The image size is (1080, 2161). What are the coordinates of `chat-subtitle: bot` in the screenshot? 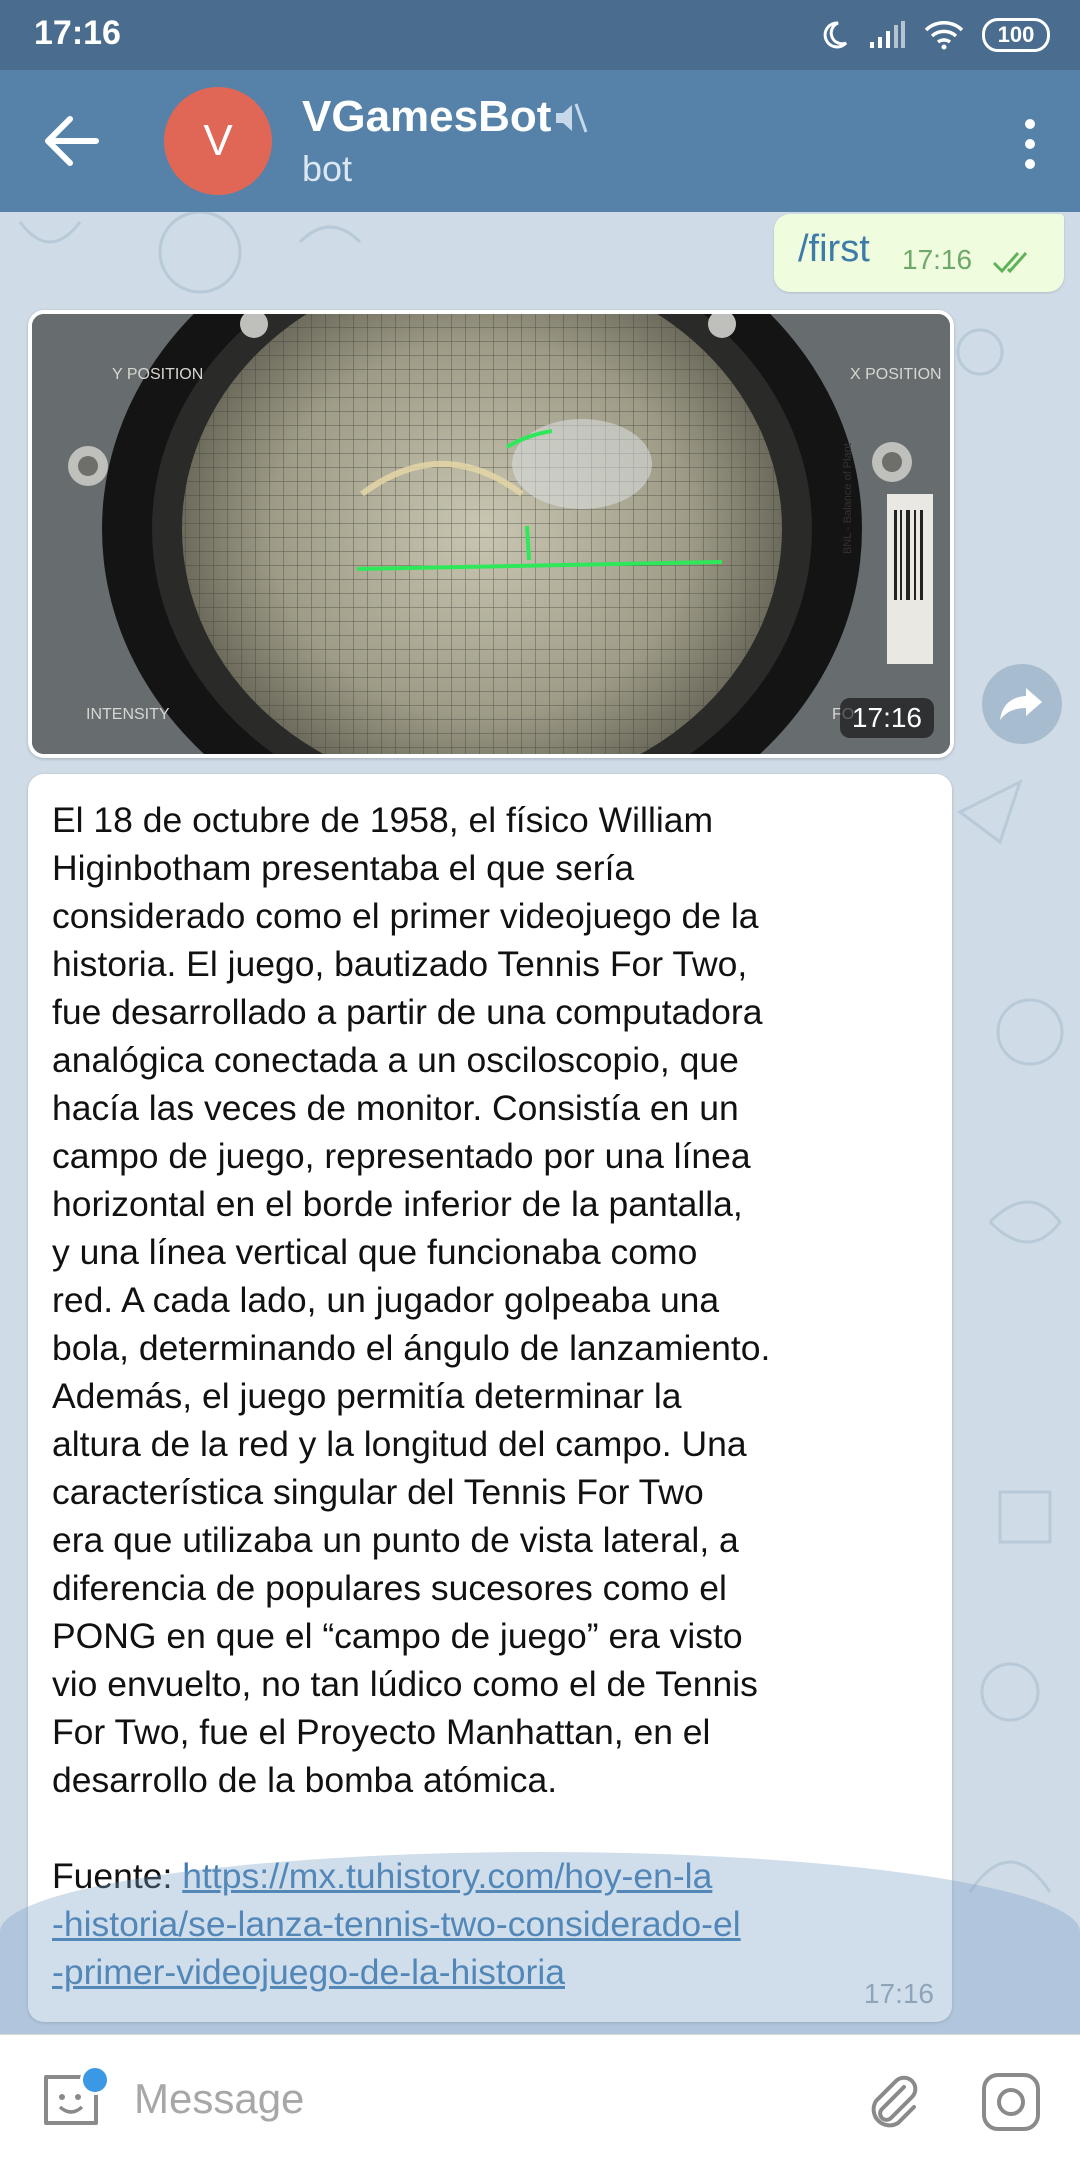 It's located at (327, 168).